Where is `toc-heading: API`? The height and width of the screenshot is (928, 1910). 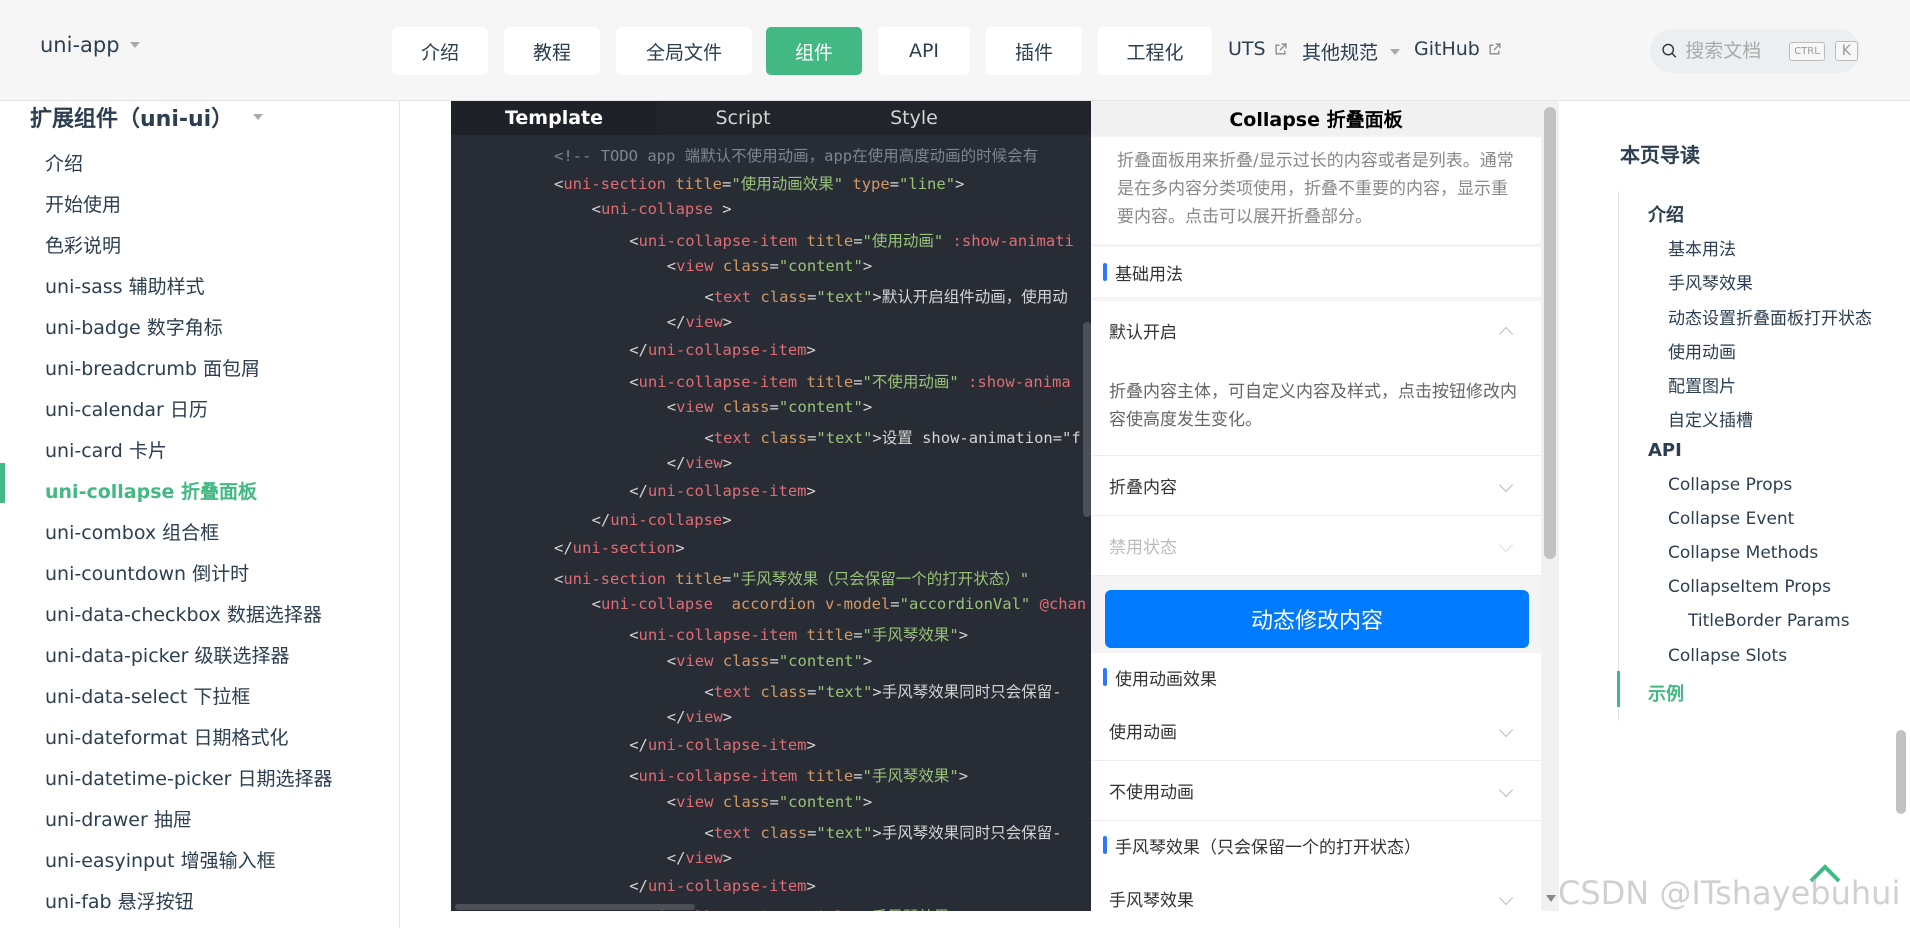
toc-heading: API is located at coordinates (1665, 450).